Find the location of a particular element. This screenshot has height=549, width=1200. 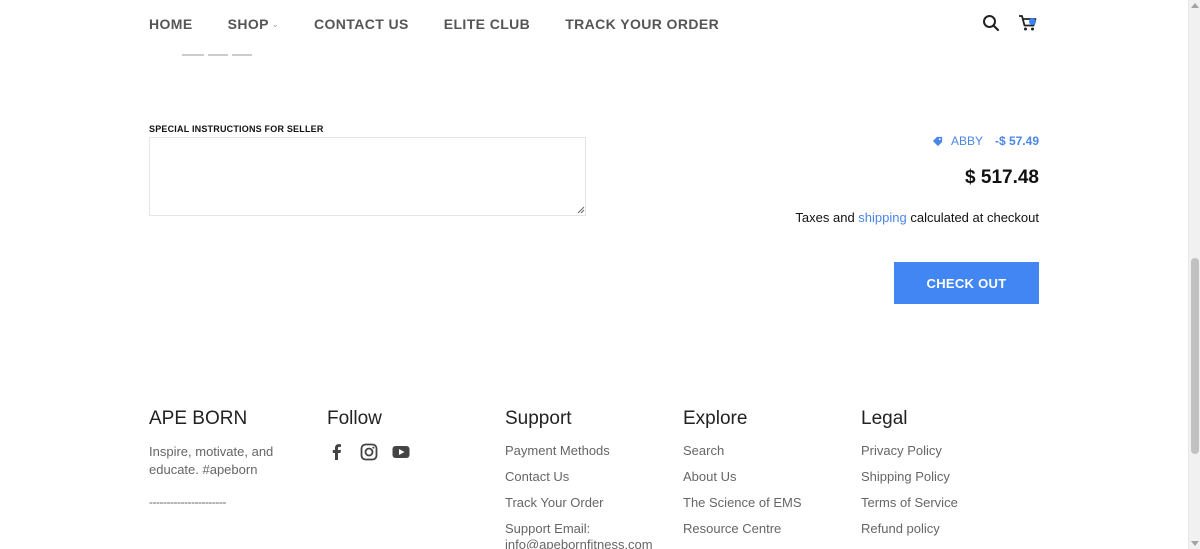

footer-link-about-us: About Us is located at coordinates (768, 477).